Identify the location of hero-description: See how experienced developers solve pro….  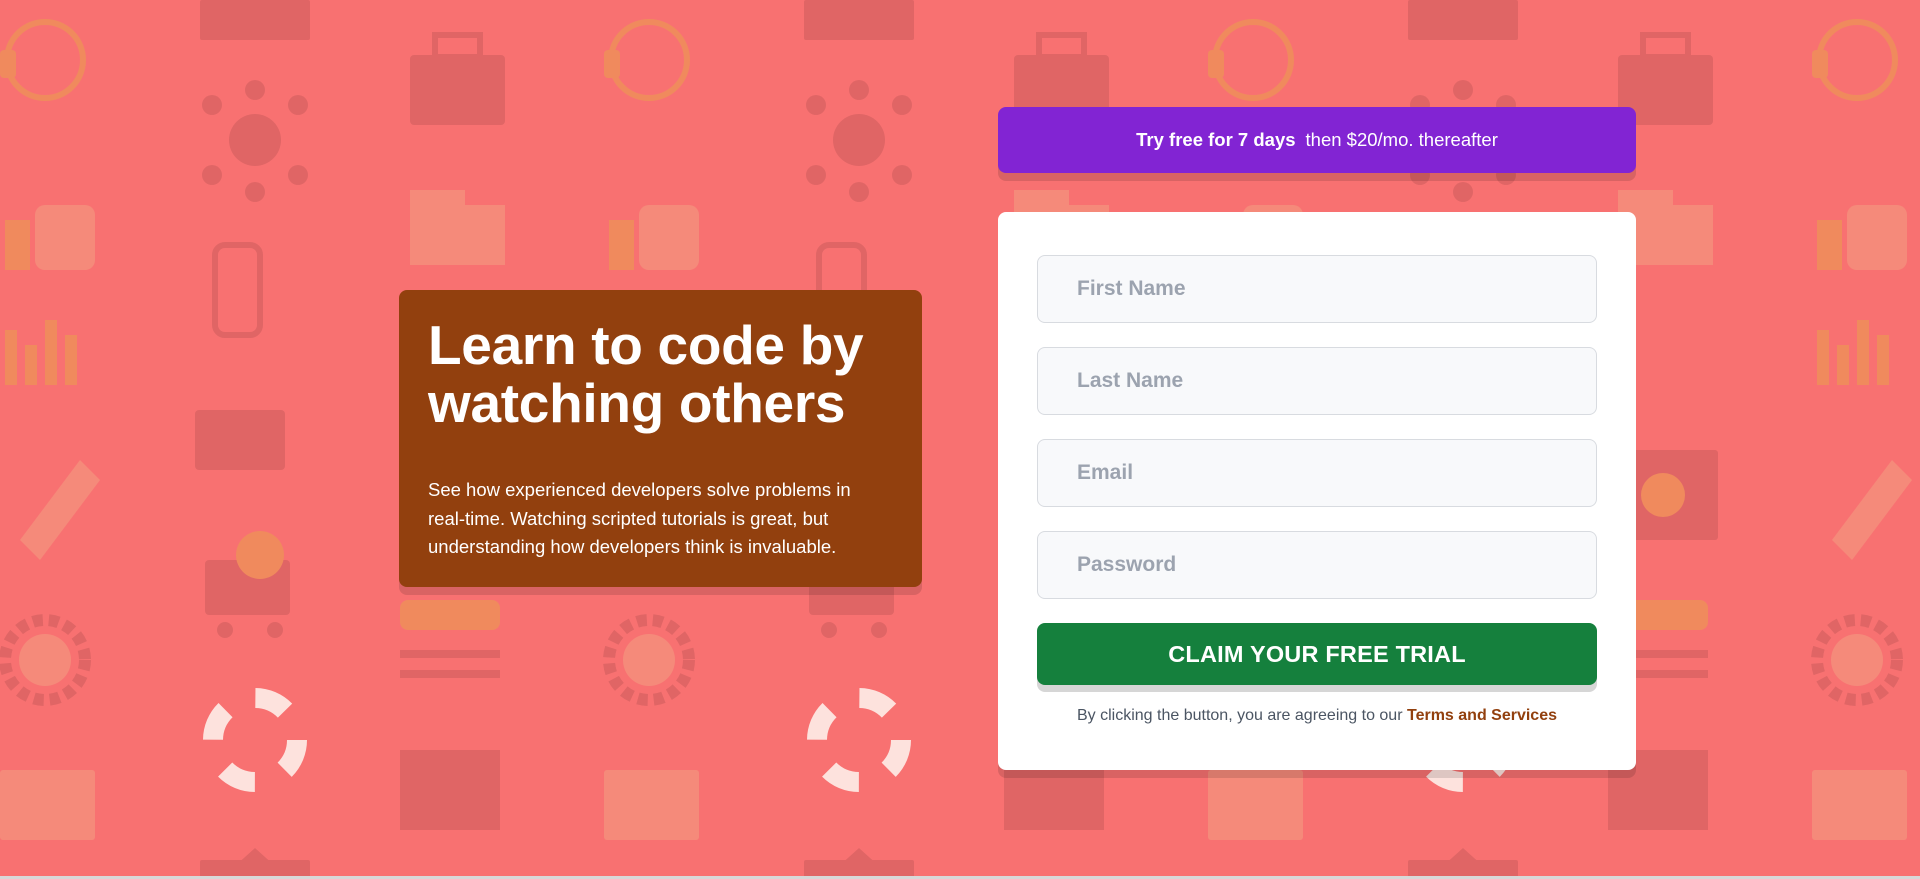
(639, 518).